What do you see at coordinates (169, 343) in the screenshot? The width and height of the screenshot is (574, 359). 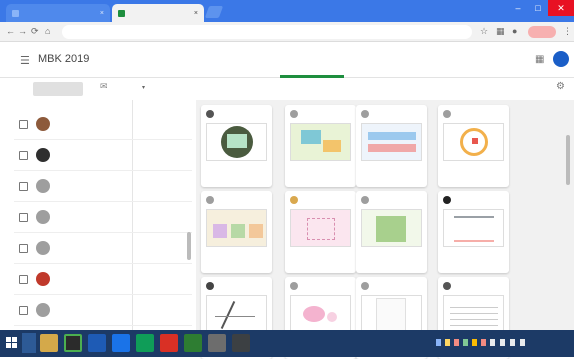 I see `powerpoint-icon` at bounding box center [169, 343].